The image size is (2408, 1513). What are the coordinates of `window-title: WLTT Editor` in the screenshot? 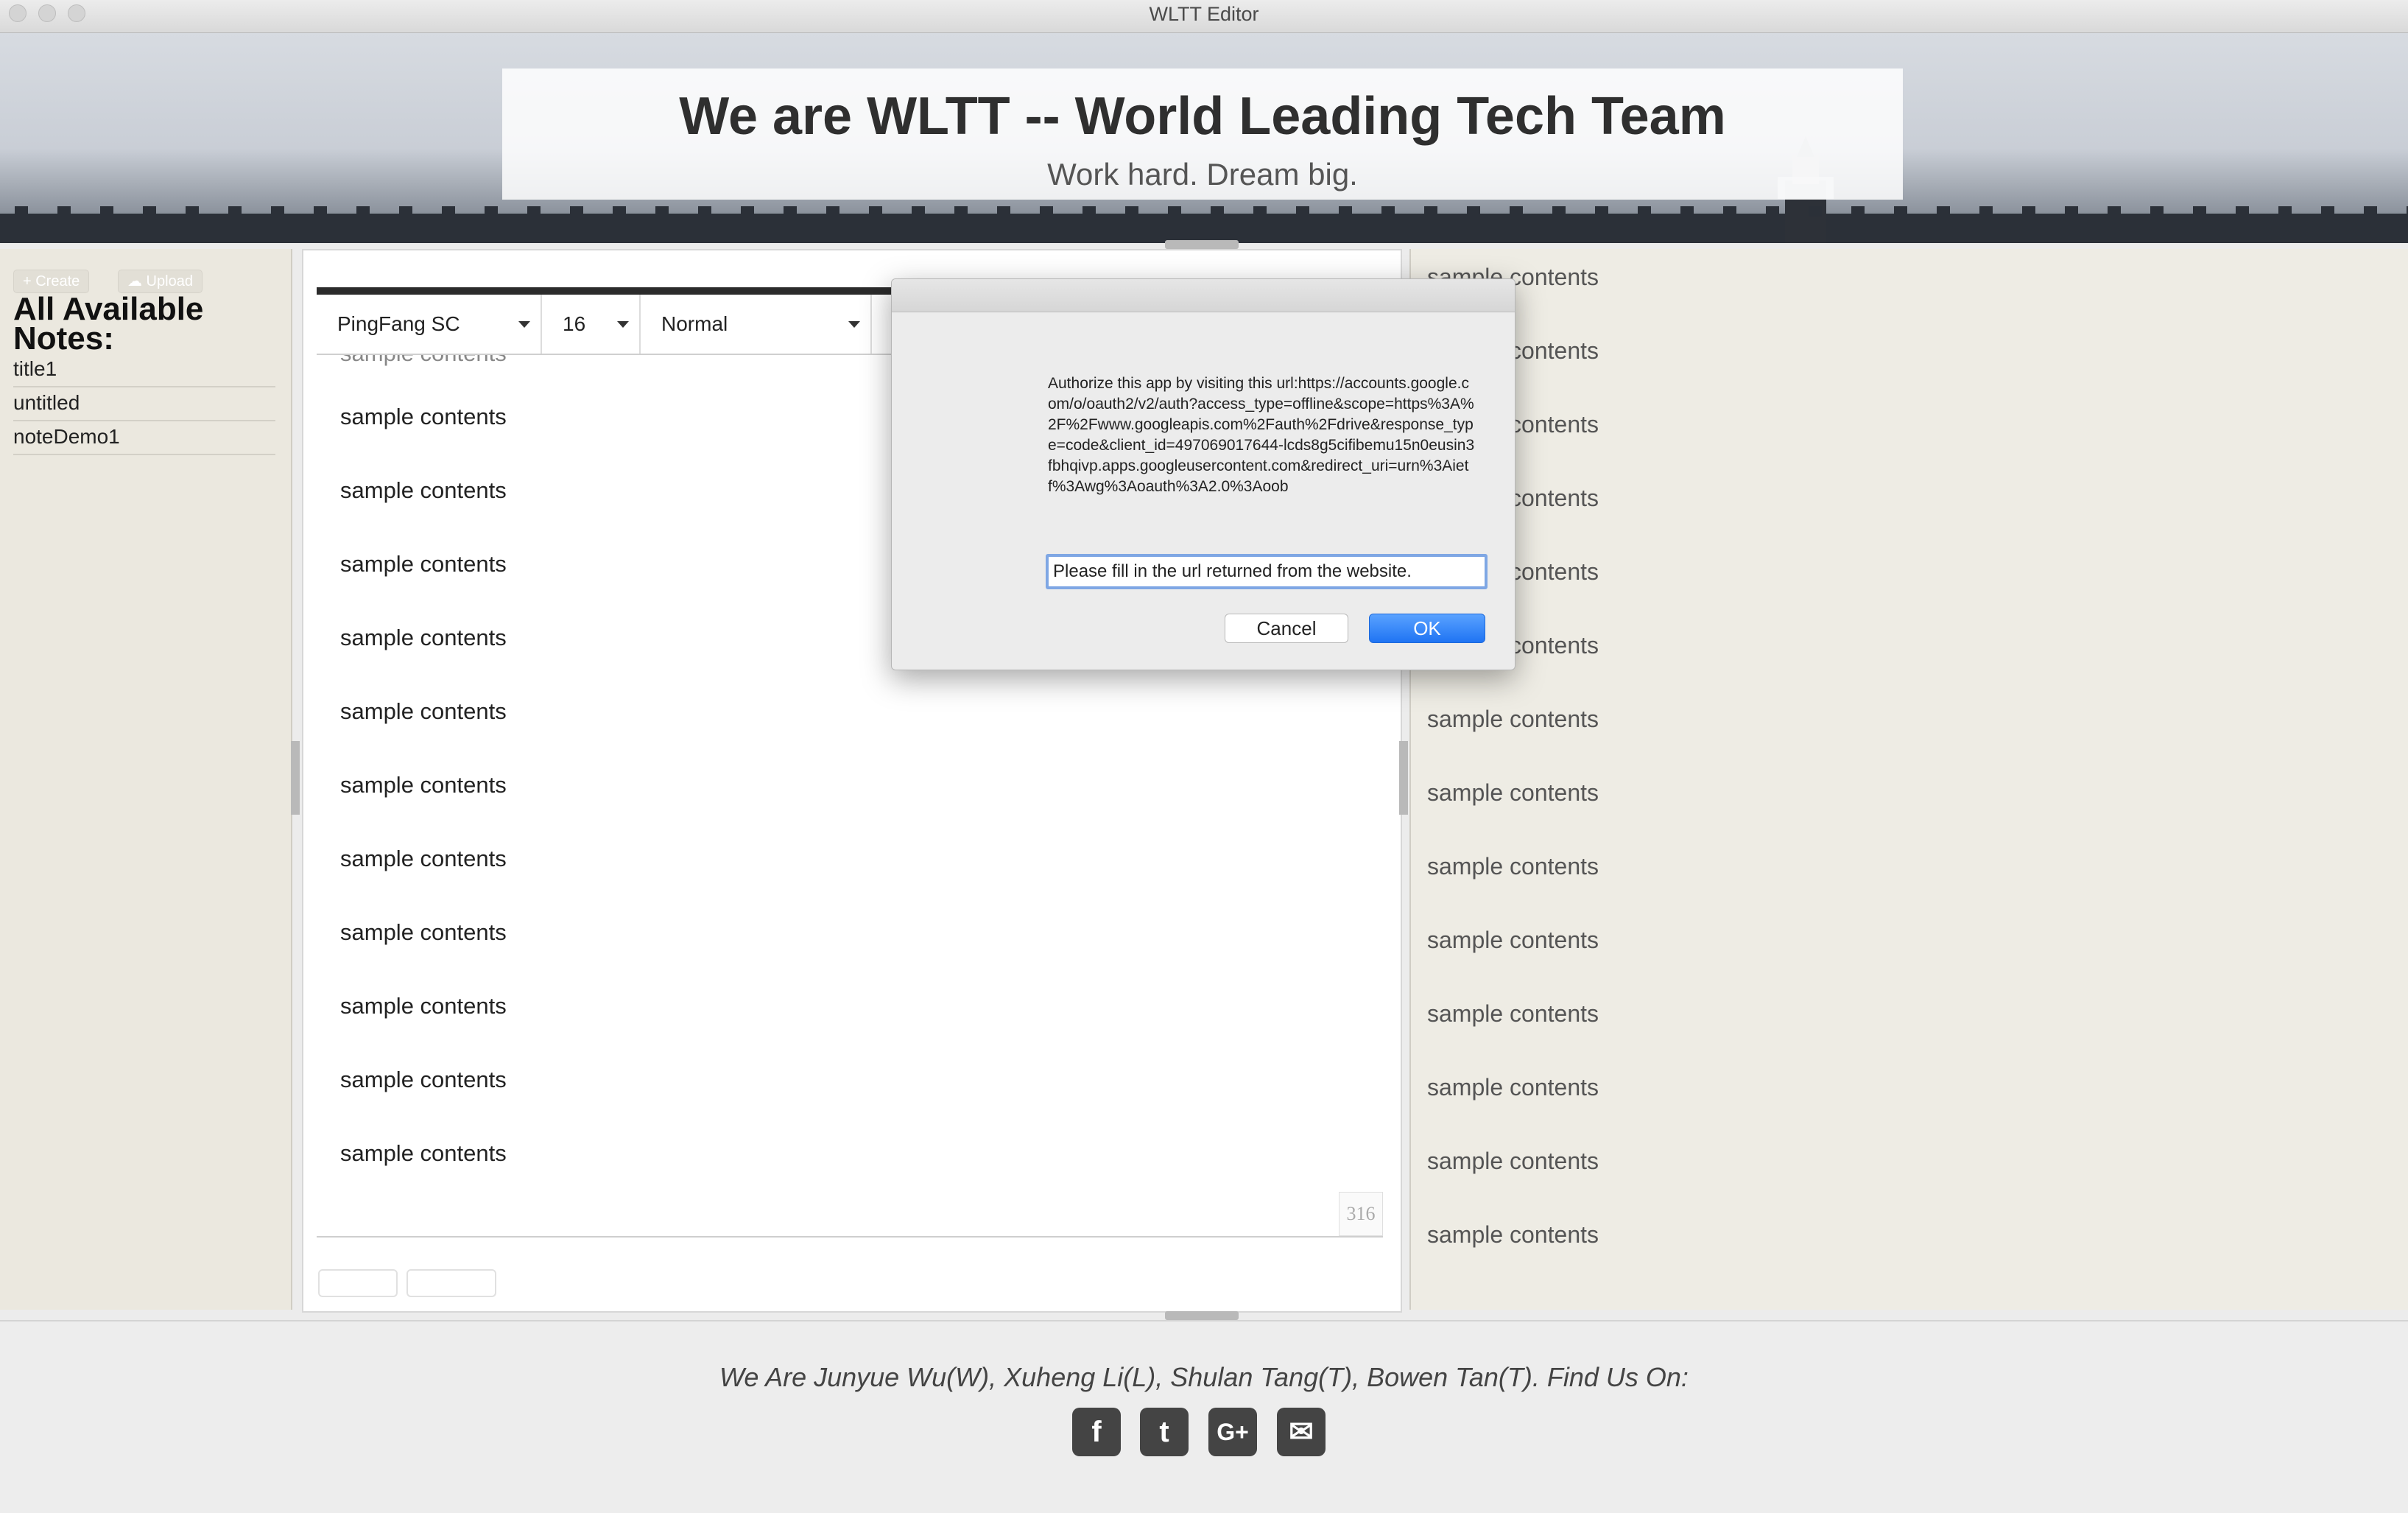 It's located at (1204, 14).